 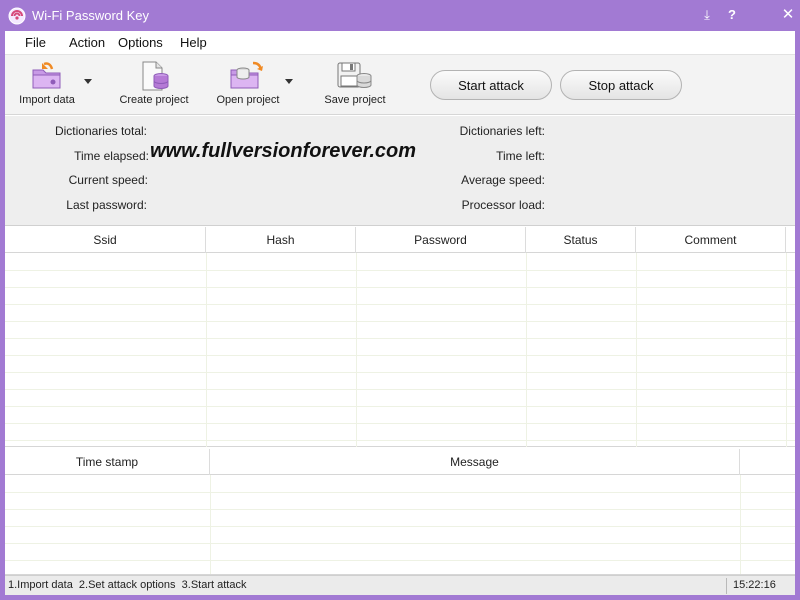 What do you see at coordinates (289, 81) in the screenshot?
I see `open-dropdown-chevron-icon` at bounding box center [289, 81].